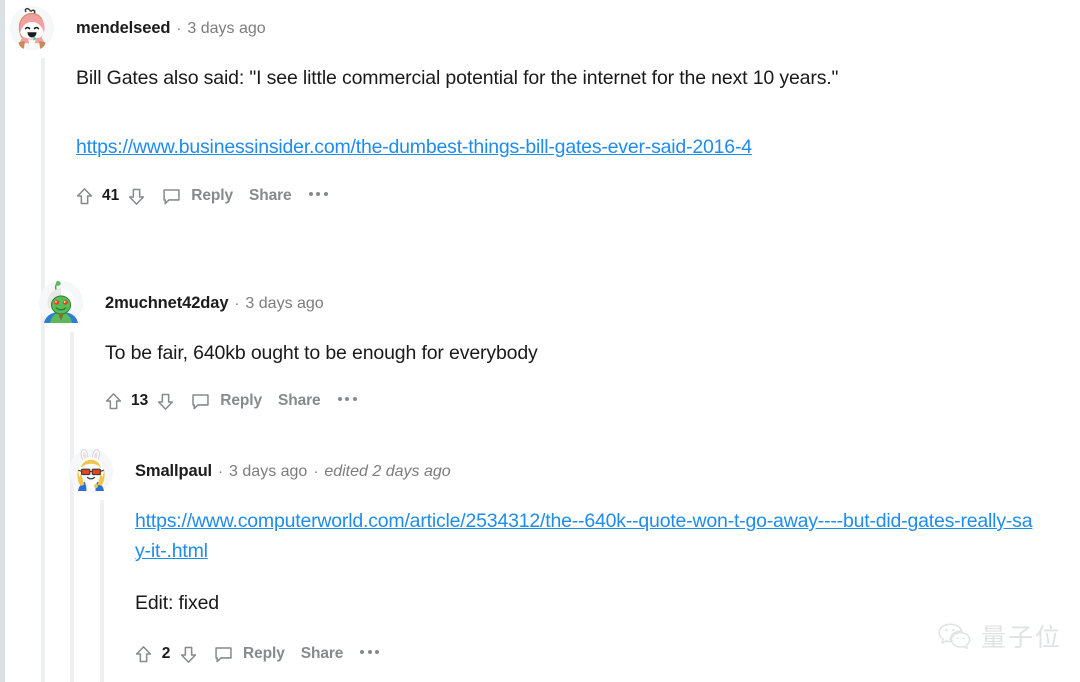 The width and height of the screenshot is (1080, 682). I want to click on page-left-edge, so click(2, 341).